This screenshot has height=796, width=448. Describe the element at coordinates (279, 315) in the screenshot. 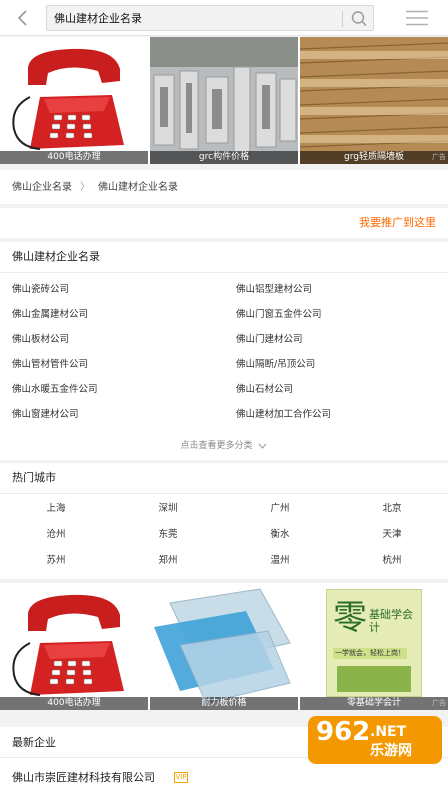

I see `category-link: 佛山门窗五金件公司` at that location.